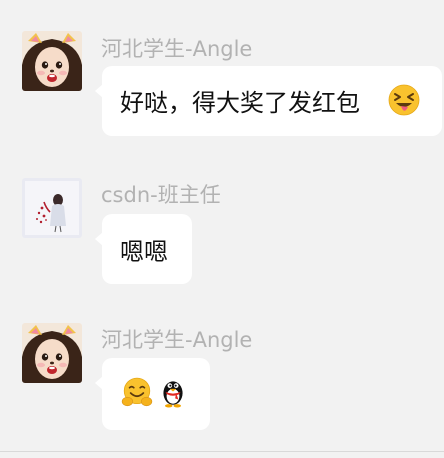 The width and height of the screenshot is (444, 458). What do you see at coordinates (173, 392) in the screenshot?
I see `qq-penguin-emoji-icon` at bounding box center [173, 392].